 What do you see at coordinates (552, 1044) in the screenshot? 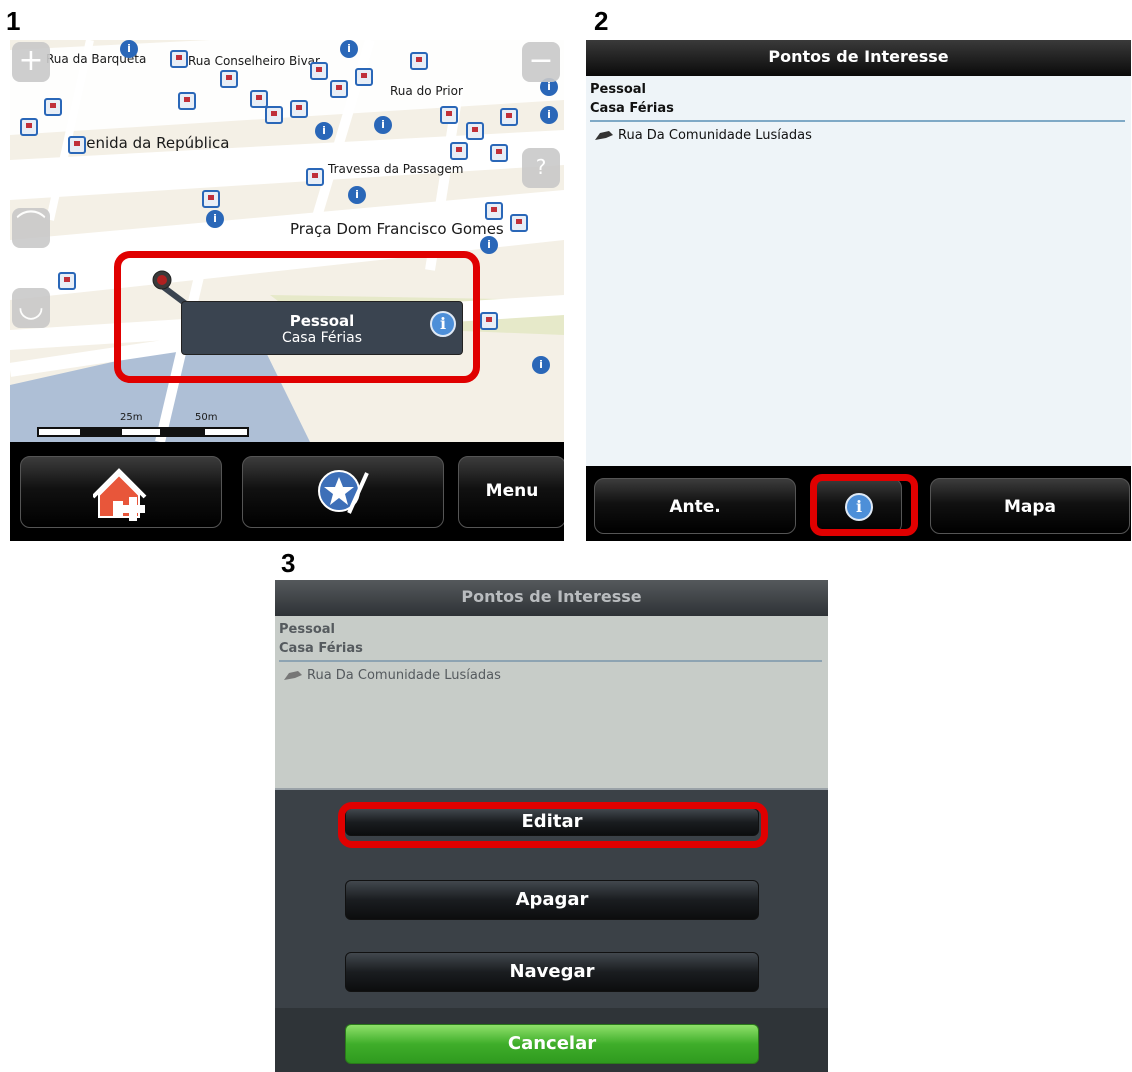
I see `cancel-button: Cancelar` at bounding box center [552, 1044].